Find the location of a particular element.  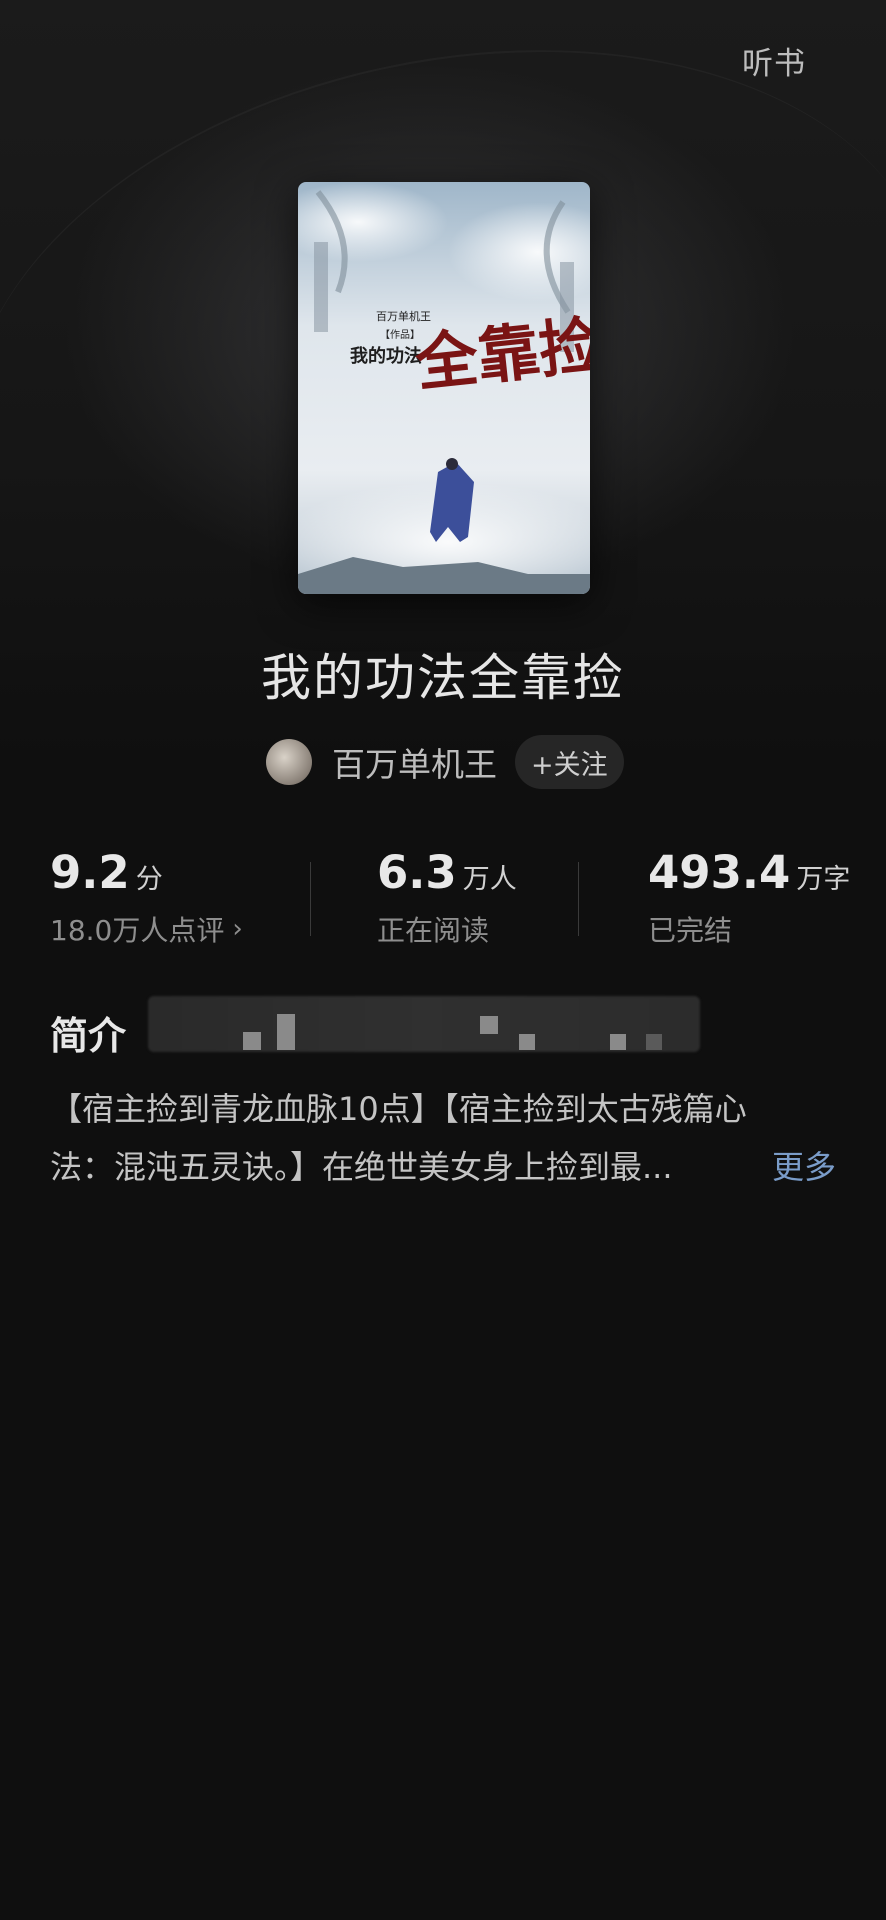

readers-unit: 万人 is located at coordinates (489, 879).